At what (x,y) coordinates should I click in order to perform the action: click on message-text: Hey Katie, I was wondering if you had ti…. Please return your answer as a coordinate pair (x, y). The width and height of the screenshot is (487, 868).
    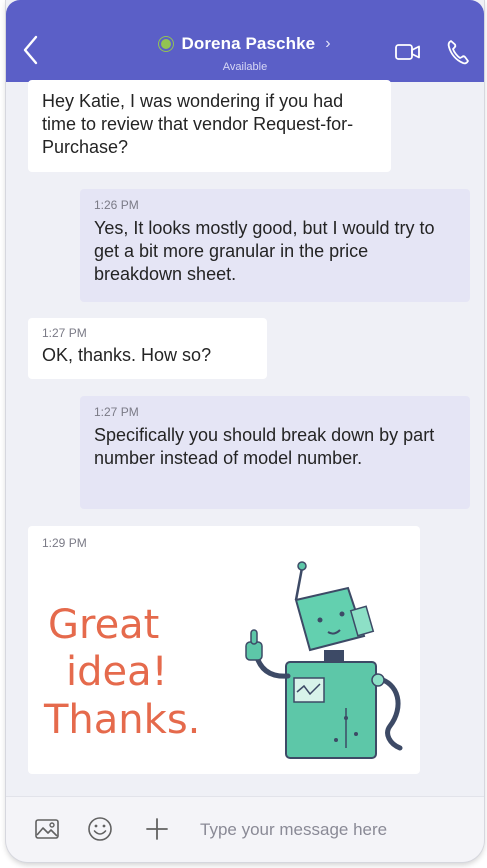
    Looking at the image, I should click on (198, 124).